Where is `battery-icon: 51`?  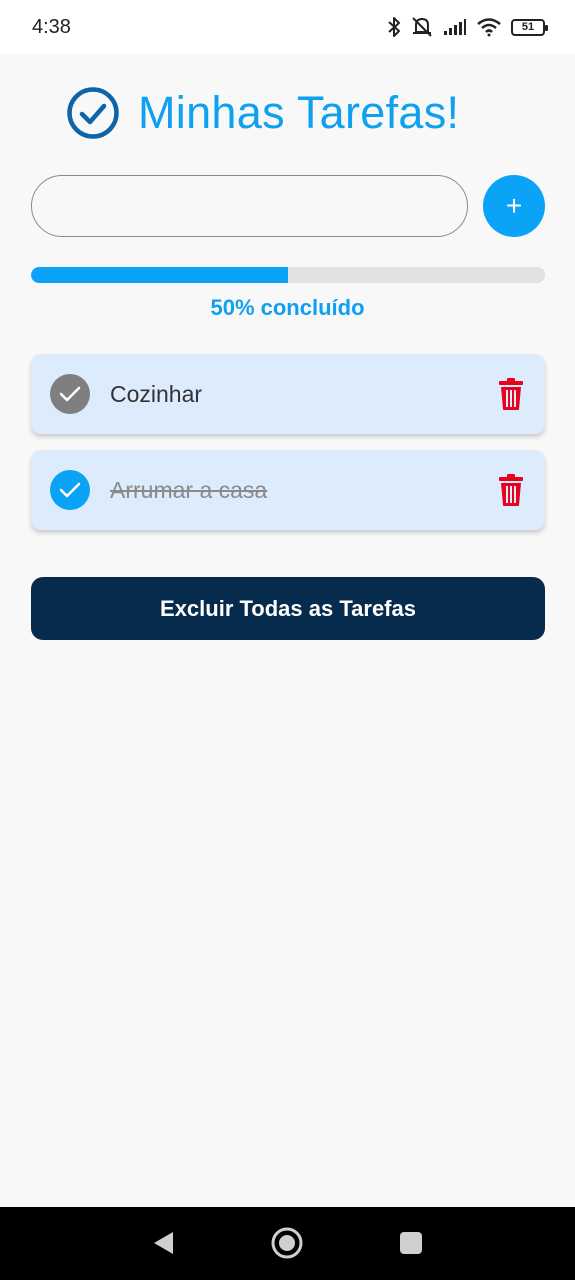
battery-icon: 51 is located at coordinates (529, 27).